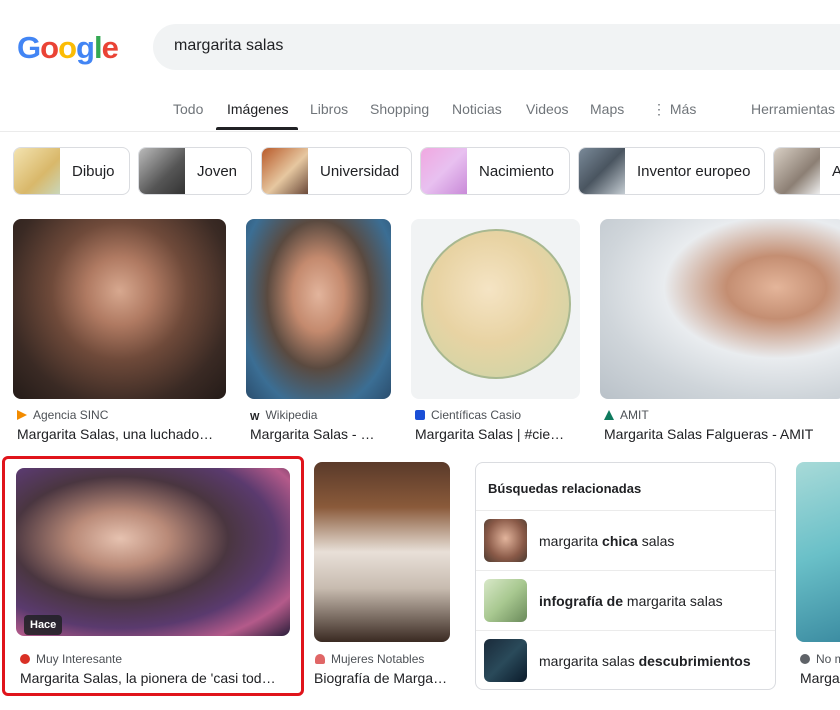 This screenshot has height=710, width=840. I want to click on related-search-item: margarita salas descubrimientos, so click(625, 659).